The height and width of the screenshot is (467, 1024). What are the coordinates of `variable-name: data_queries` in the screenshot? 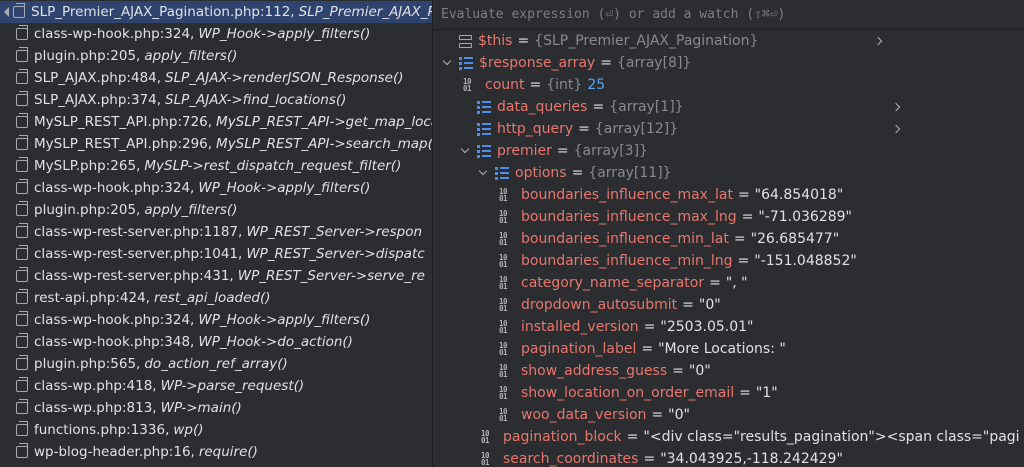 It's located at (542, 107).